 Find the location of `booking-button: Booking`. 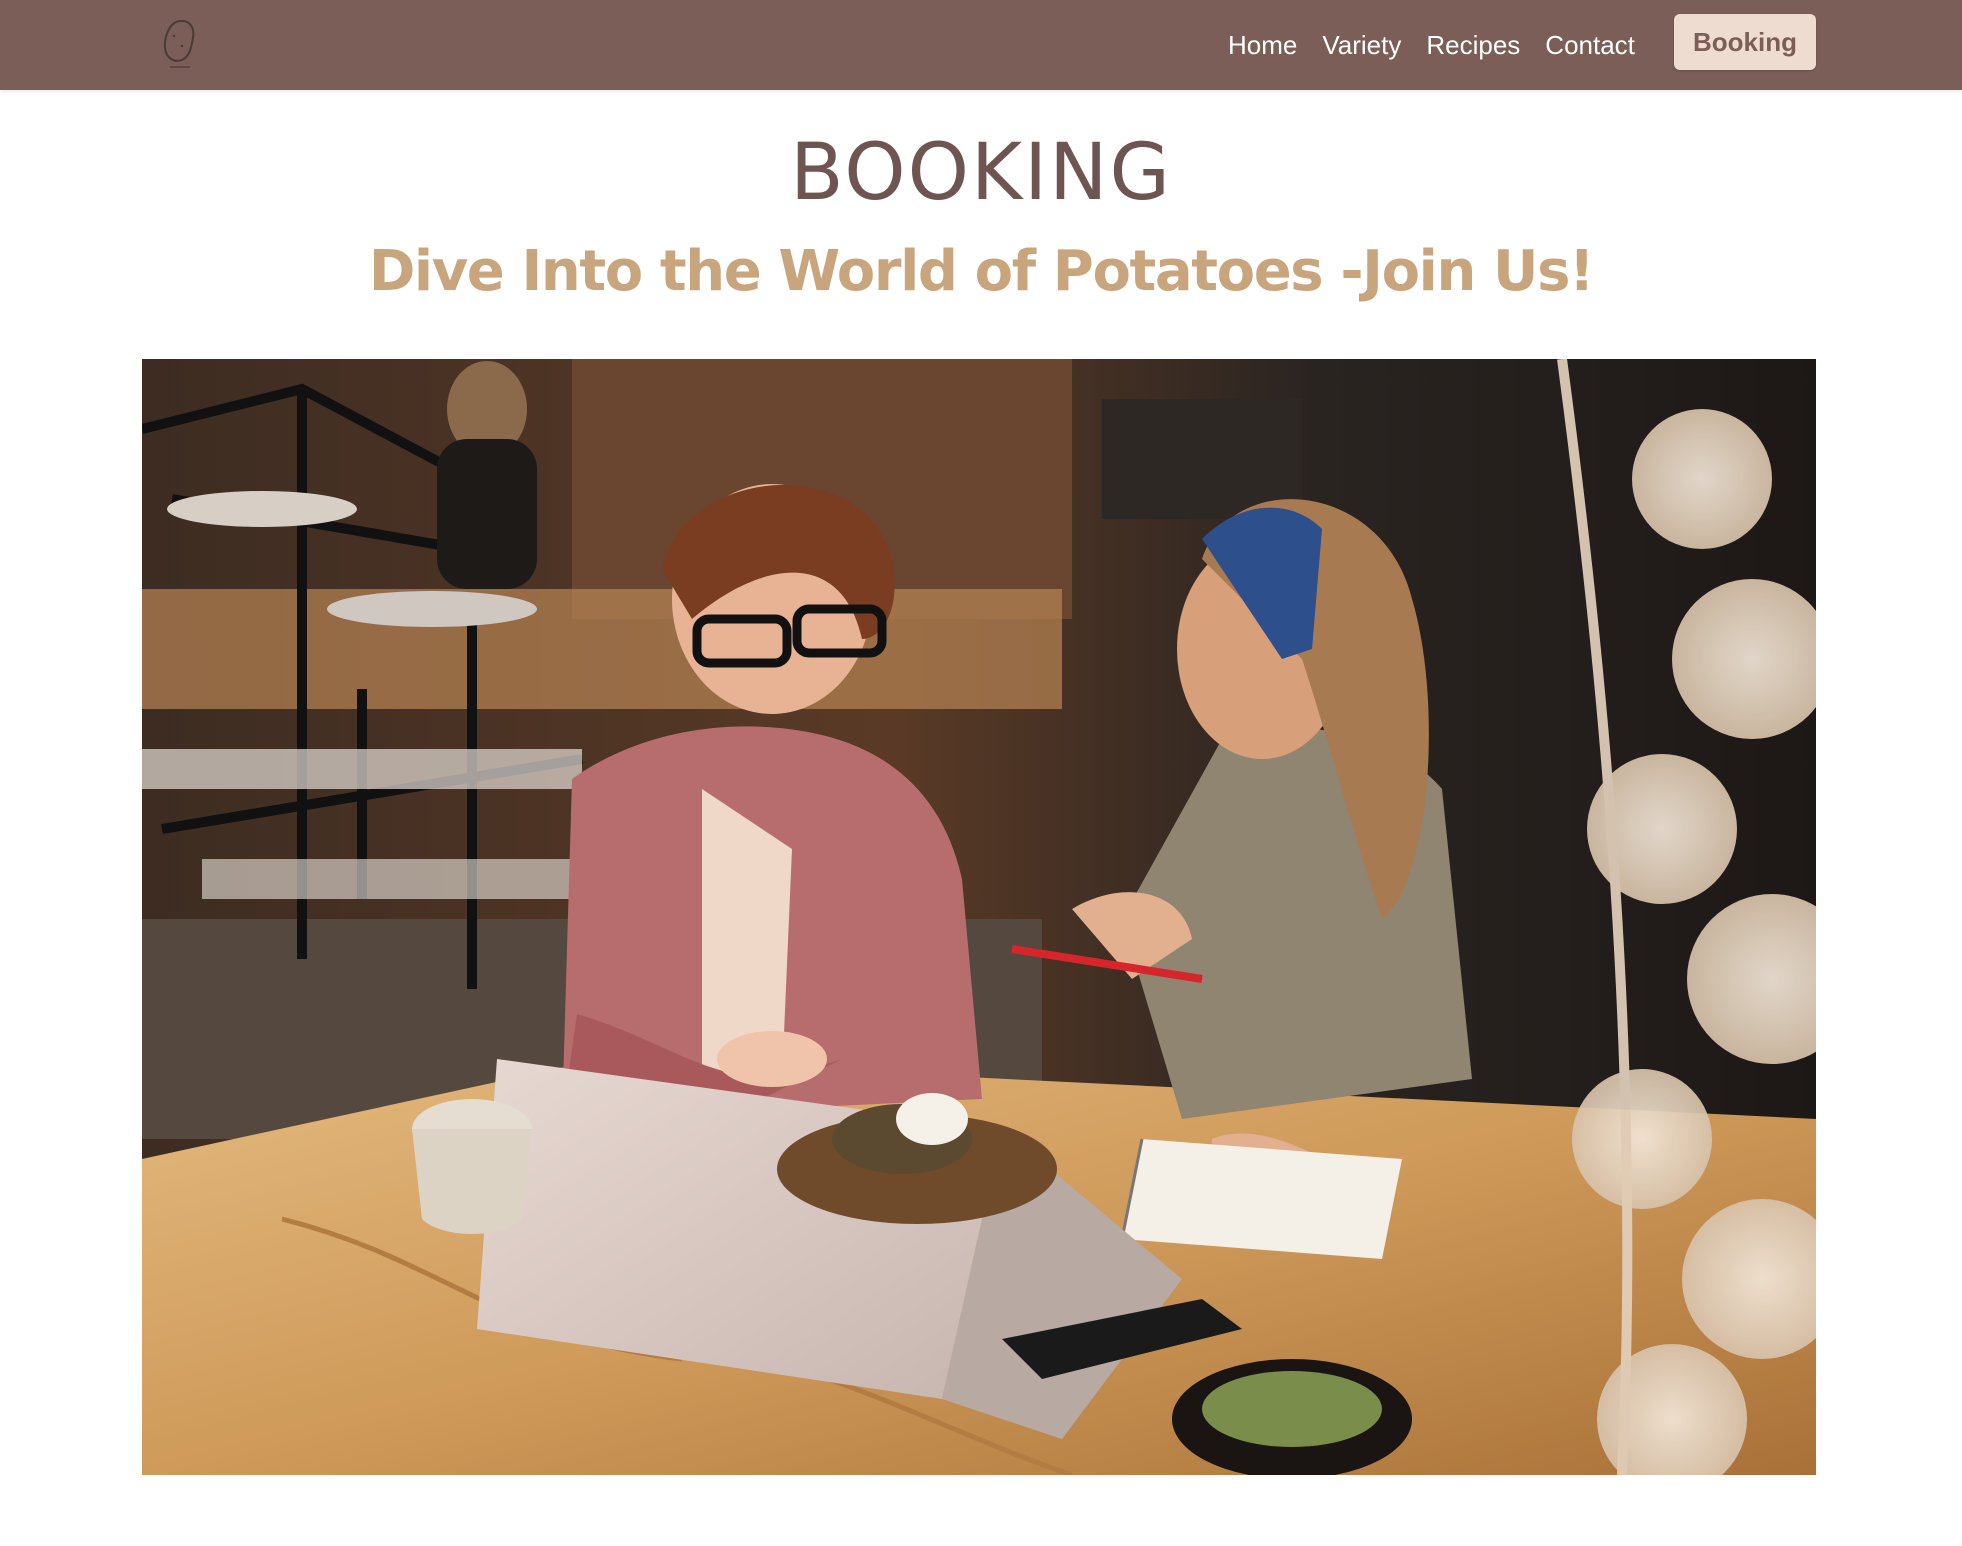

booking-button: Booking is located at coordinates (1745, 42).